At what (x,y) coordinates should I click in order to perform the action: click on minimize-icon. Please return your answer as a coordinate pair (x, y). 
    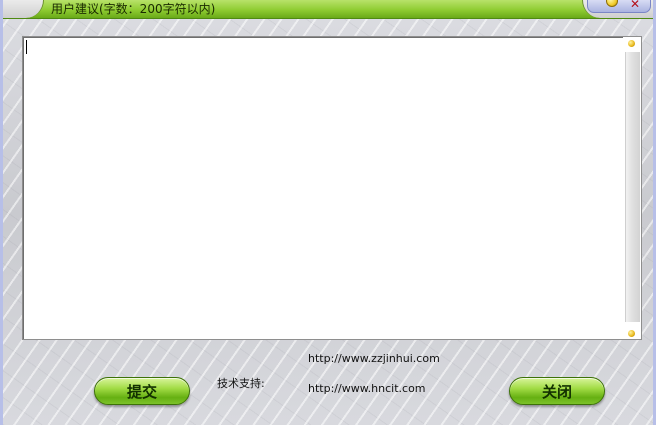
    Looking at the image, I should click on (612, 3).